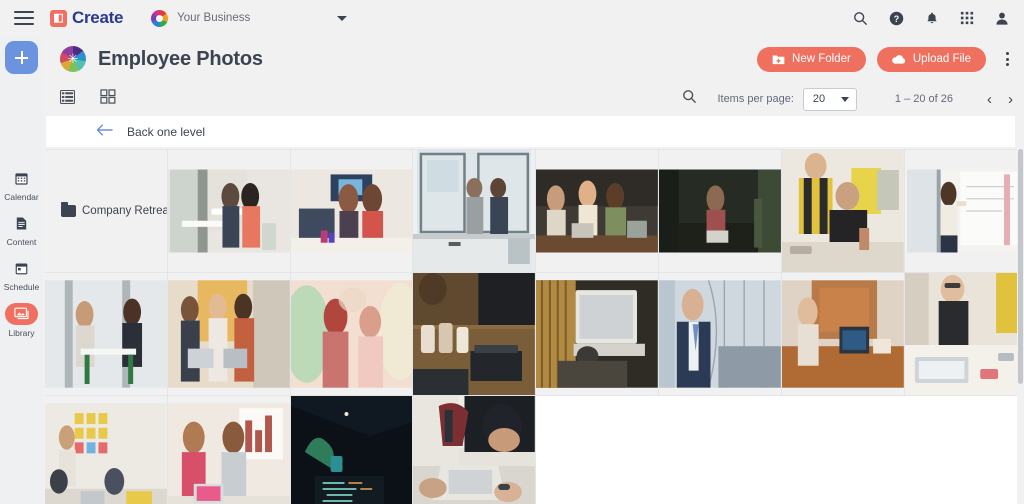 The image size is (1024, 504). What do you see at coordinates (923, 99) in the screenshot?
I see `pagination-range: 1 – 20 of 26` at bounding box center [923, 99].